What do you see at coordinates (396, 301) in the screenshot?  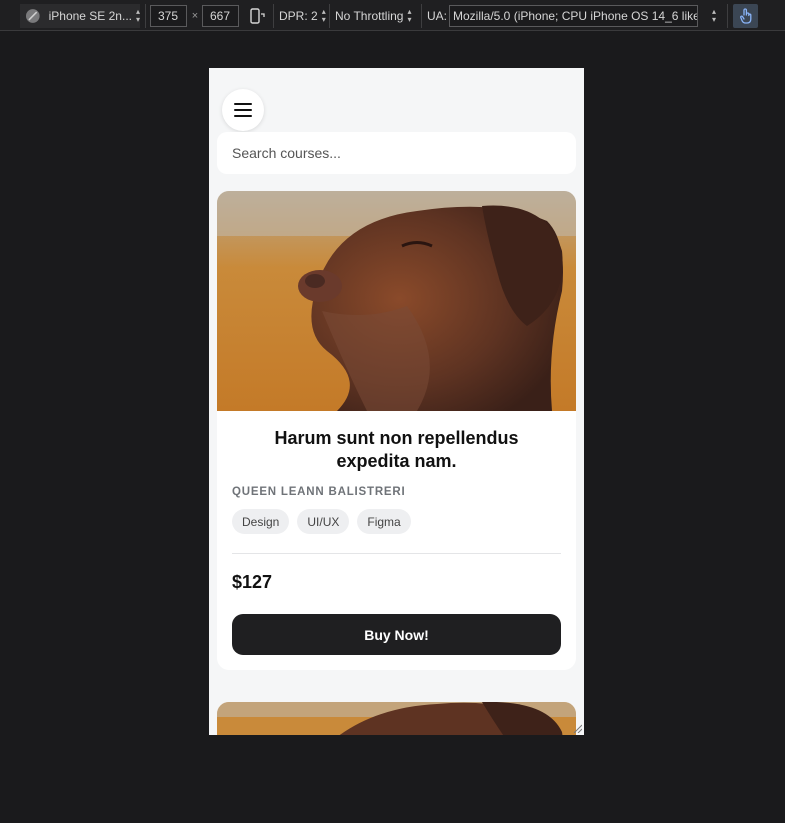 I see `course-image` at bounding box center [396, 301].